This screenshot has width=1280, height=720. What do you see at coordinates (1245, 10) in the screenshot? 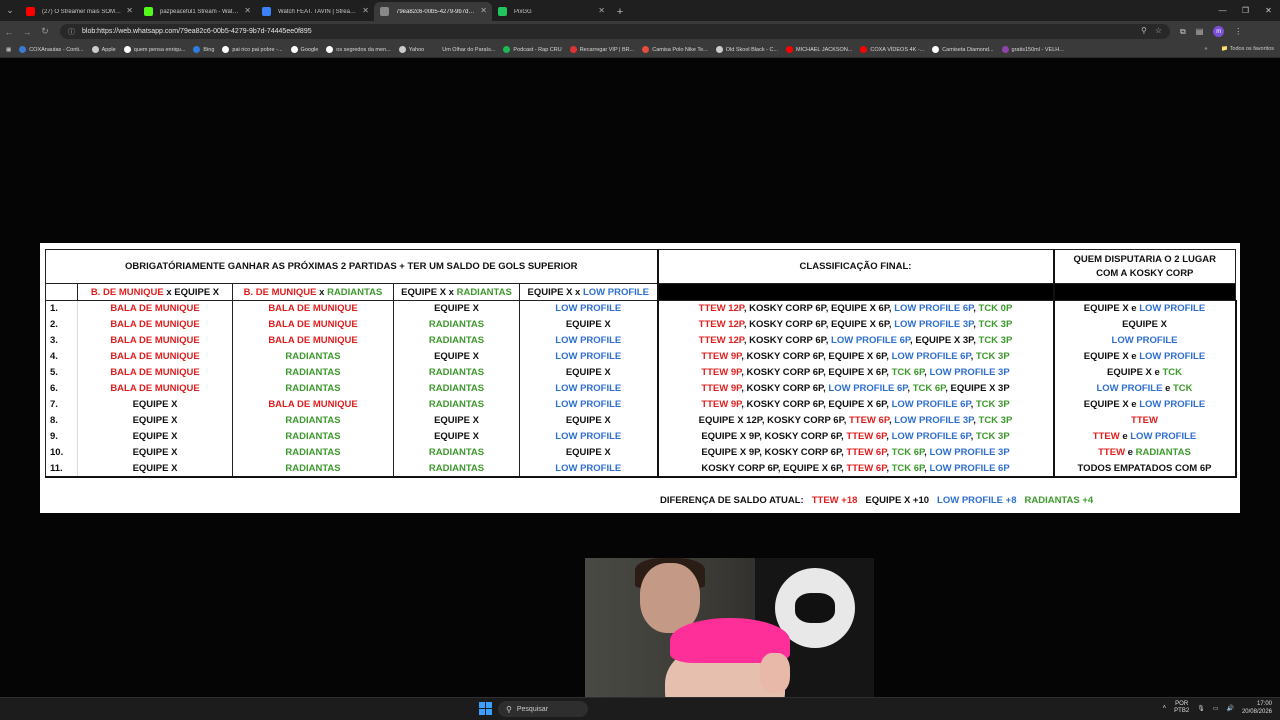
I see `maximize-icon: ❐` at bounding box center [1245, 10].